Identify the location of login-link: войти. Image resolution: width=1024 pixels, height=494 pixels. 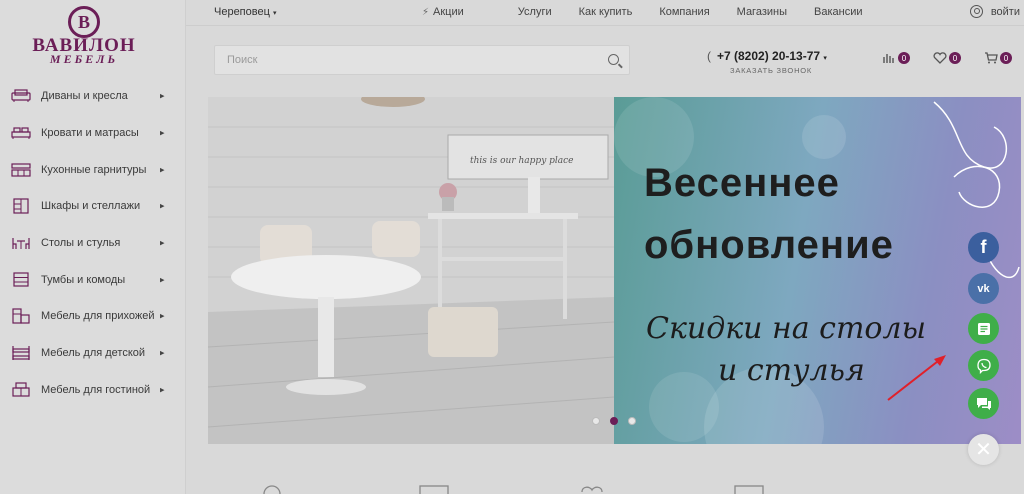
(994, 11).